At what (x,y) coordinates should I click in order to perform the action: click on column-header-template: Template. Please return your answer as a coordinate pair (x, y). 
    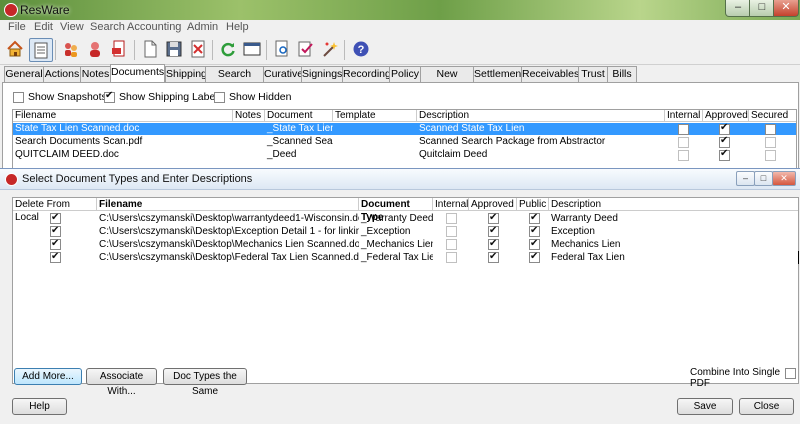
    Looking at the image, I should click on (375, 116).